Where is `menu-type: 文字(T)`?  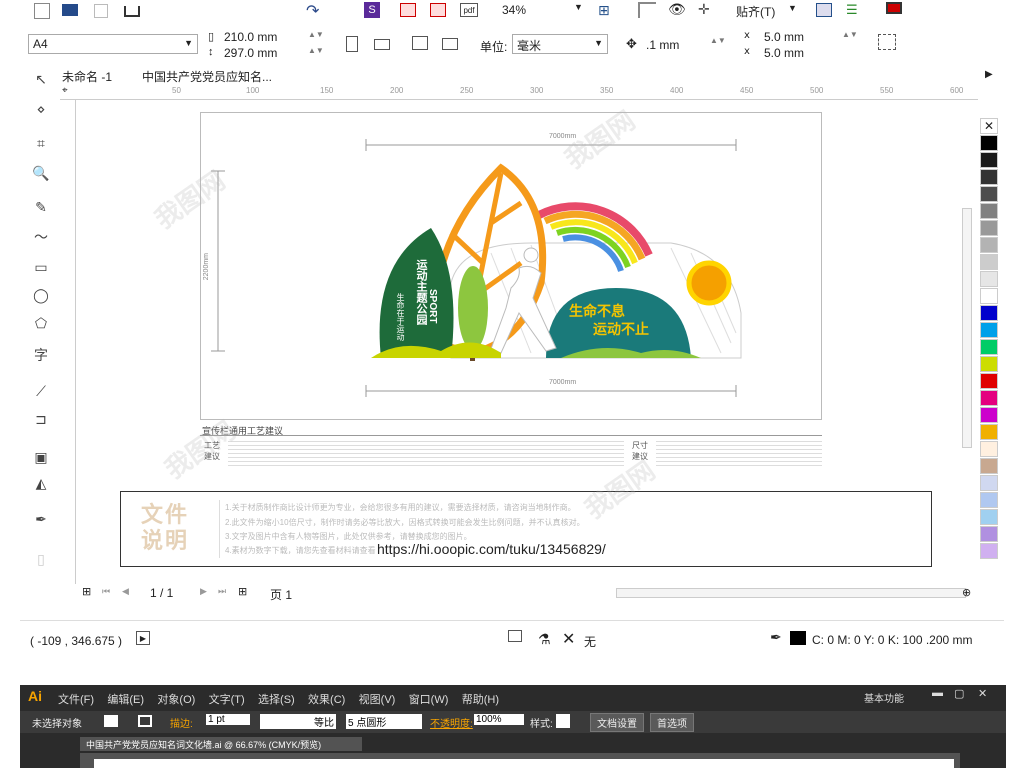 menu-type: 文字(T) is located at coordinates (227, 700).